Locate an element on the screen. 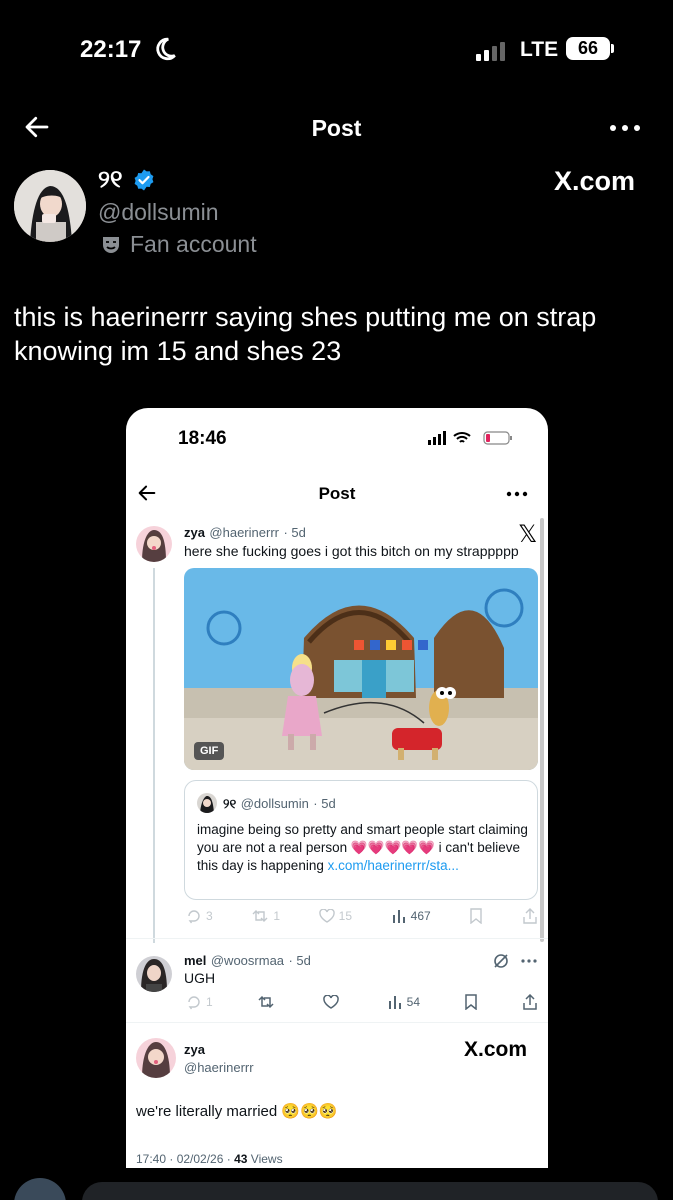 This screenshot has width=673, height=1200. reply-count: 1 is located at coordinates (209, 1002).